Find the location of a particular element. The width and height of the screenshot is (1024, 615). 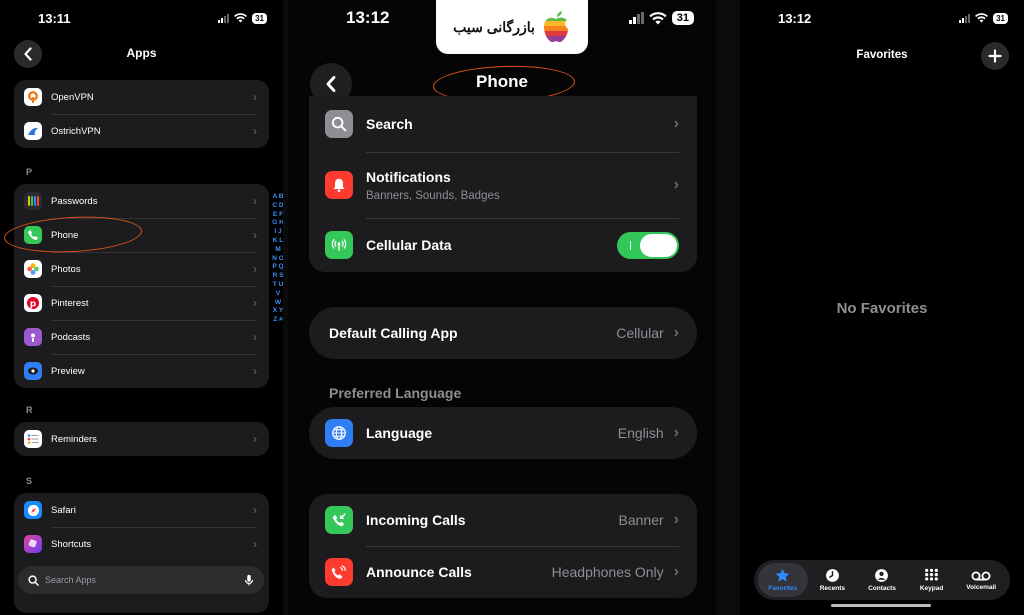

pinterest-icon: p is located at coordinates (33, 303).